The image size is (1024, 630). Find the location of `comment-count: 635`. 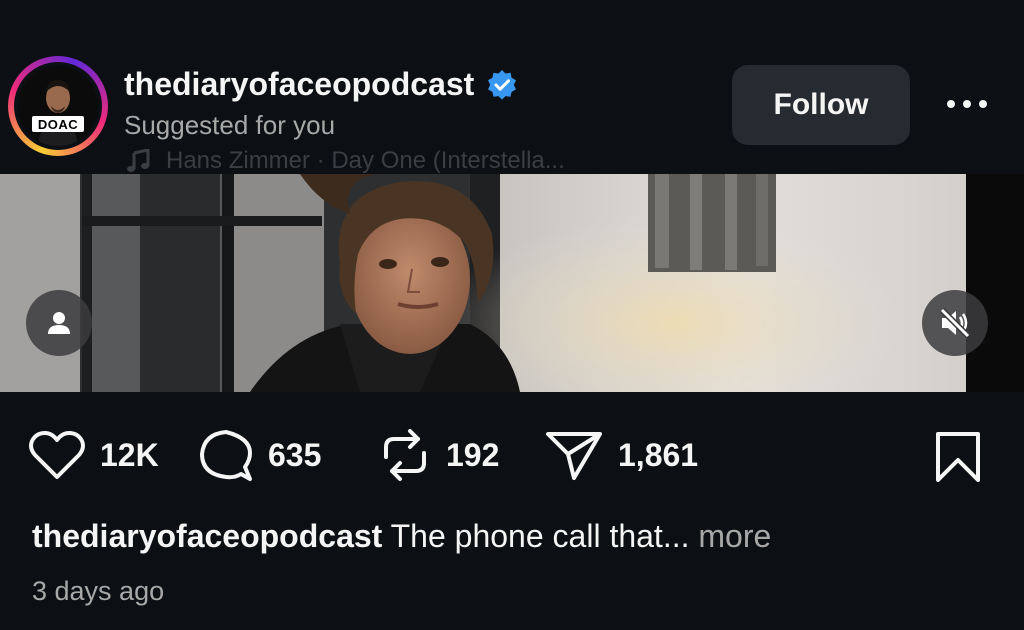

comment-count: 635 is located at coordinates (294, 455).